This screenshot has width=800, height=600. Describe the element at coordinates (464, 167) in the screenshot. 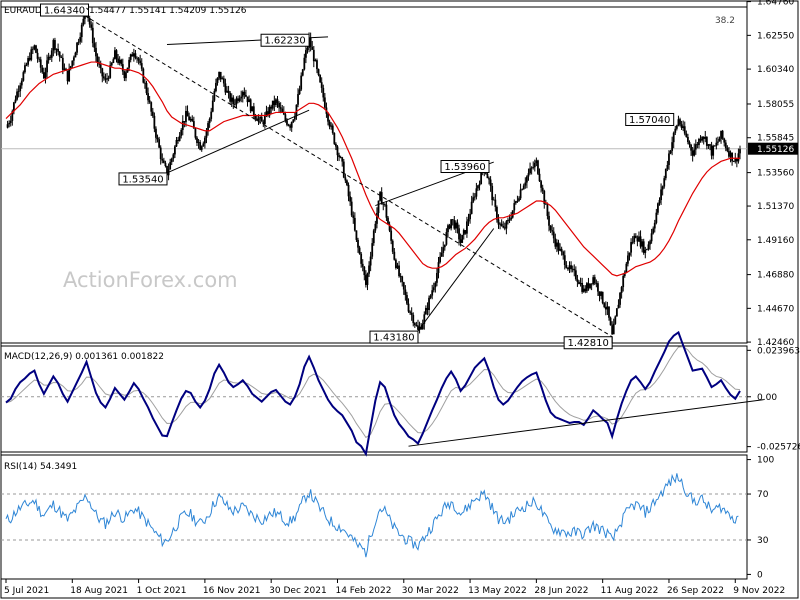

I see `pivot-label: 1.53960` at that location.